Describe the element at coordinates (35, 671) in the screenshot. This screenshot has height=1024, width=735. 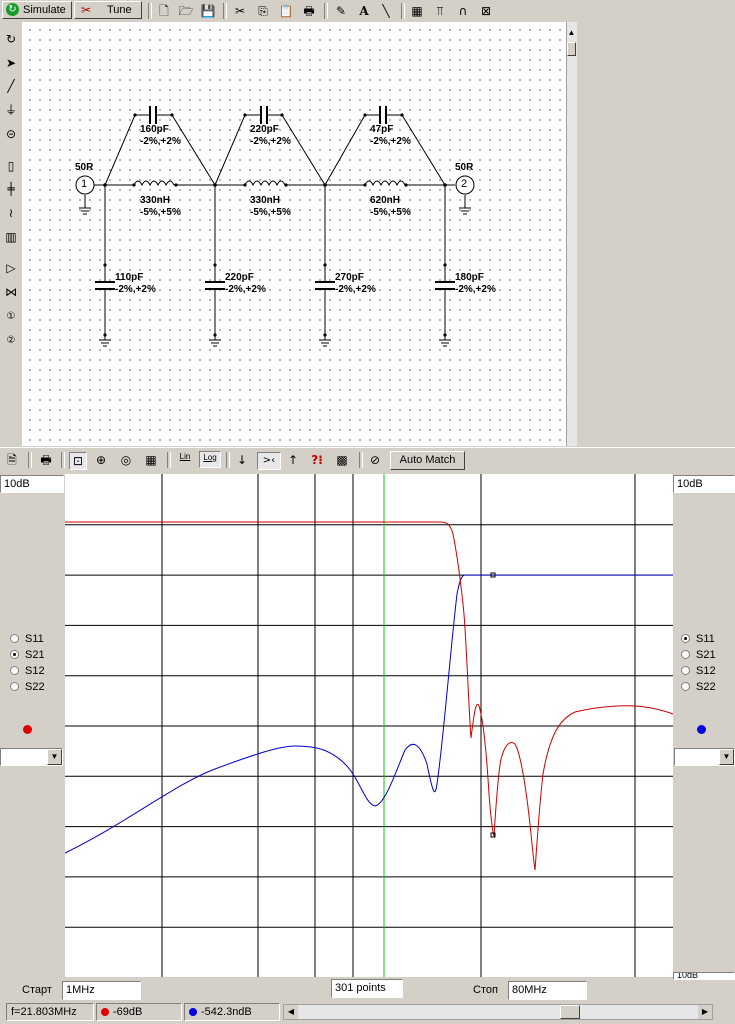
I see `radio-label: S12` at that location.